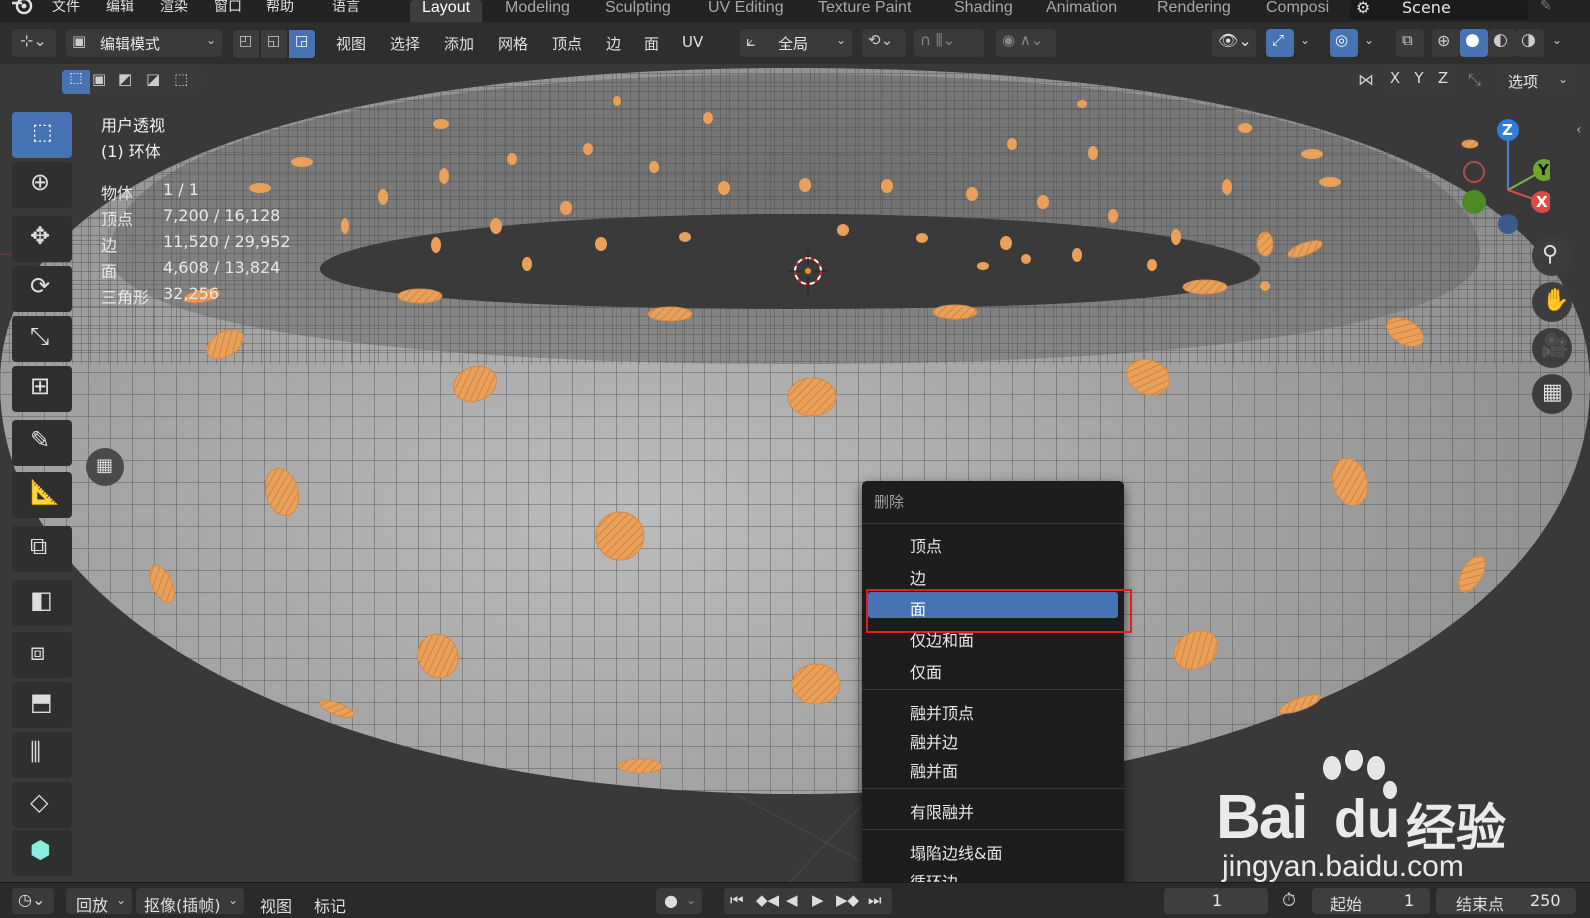 This screenshot has width=1590, height=918. Describe the element at coordinates (746, 11) in the screenshot. I see `tab-uv-editing: UV Editing` at that location.